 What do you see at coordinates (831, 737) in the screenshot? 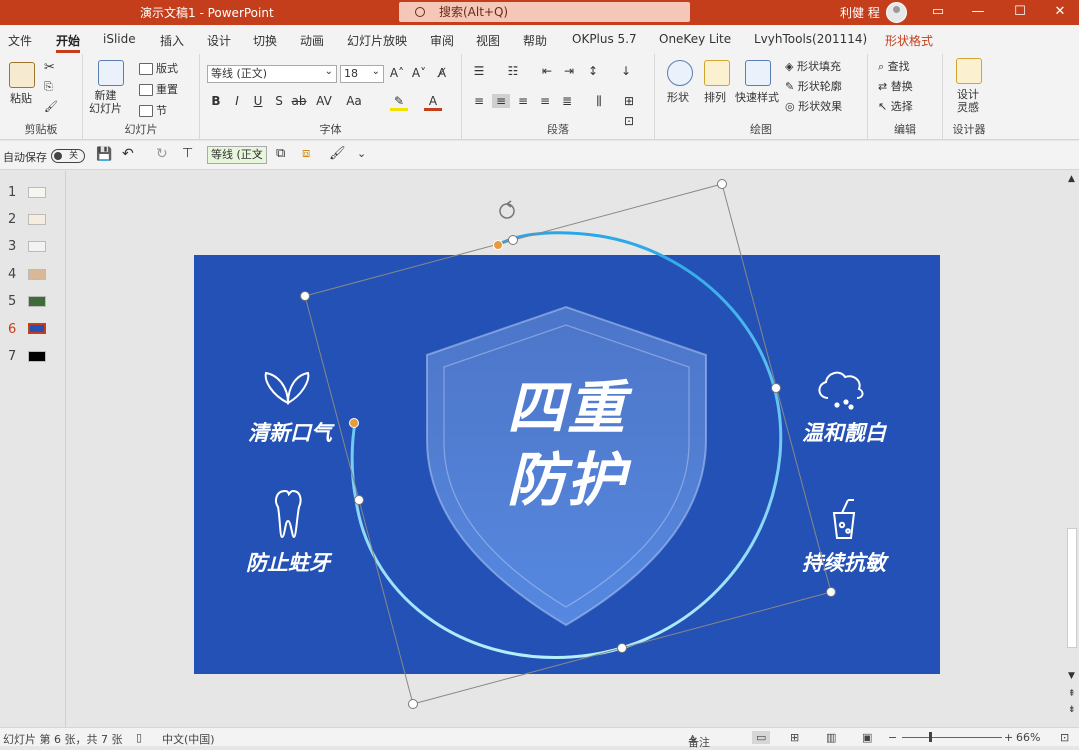
I see `reading-view-icon: ▥` at bounding box center [831, 737].